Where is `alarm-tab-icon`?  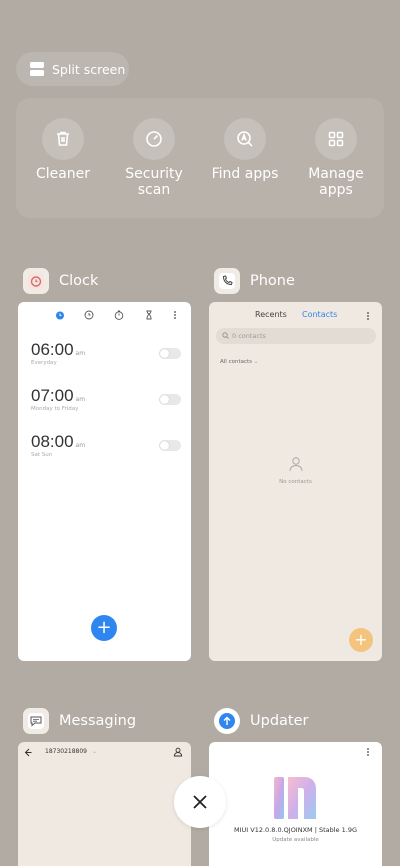 alarm-tab-icon is located at coordinates (60, 315).